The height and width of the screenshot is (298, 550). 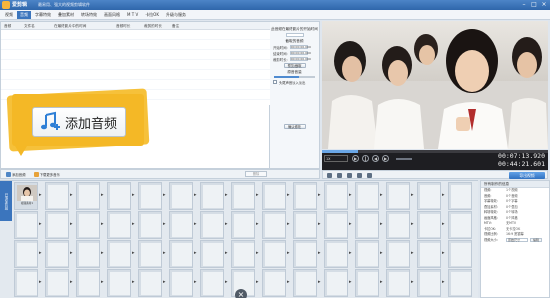 What do you see at coordinates (256, 174) in the screenshot?
I see `delete-button: 删除` at bounding box center [256, 174].